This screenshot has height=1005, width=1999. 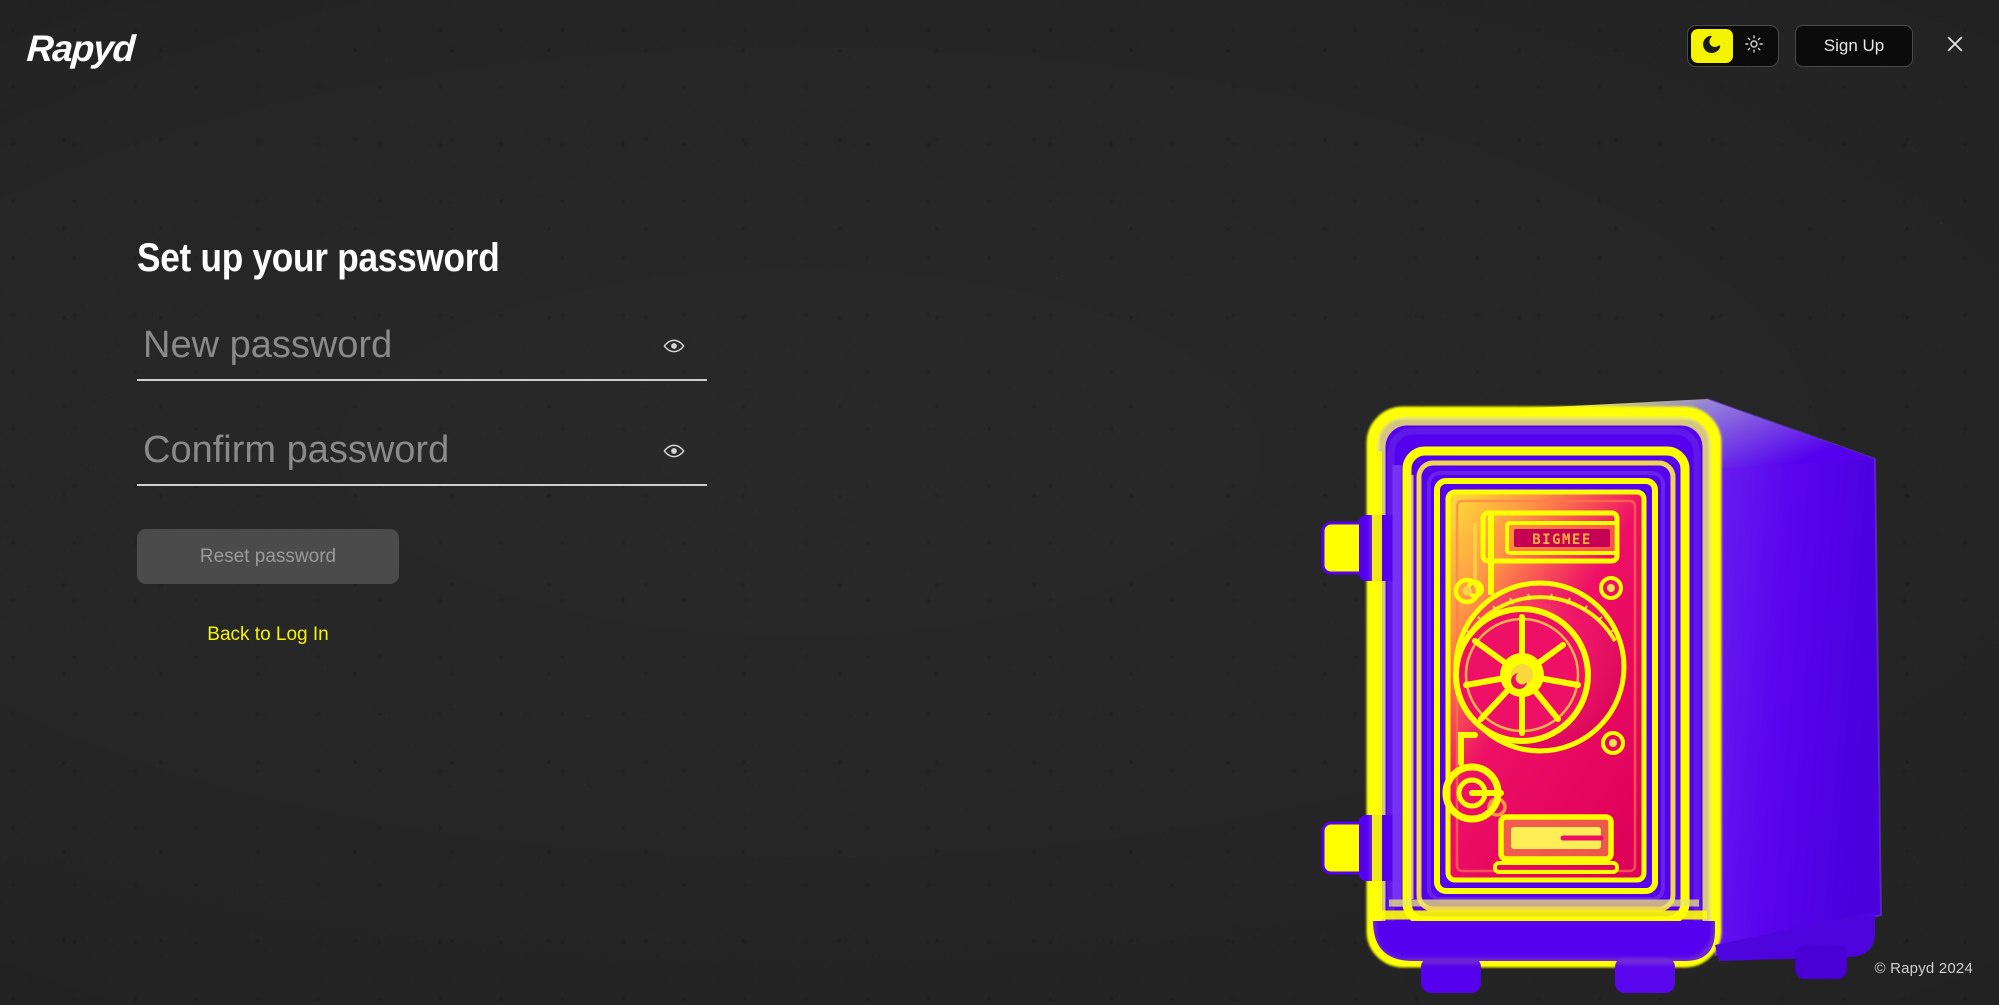 I want to click on sun-icon, so click(x=1754, y=46).